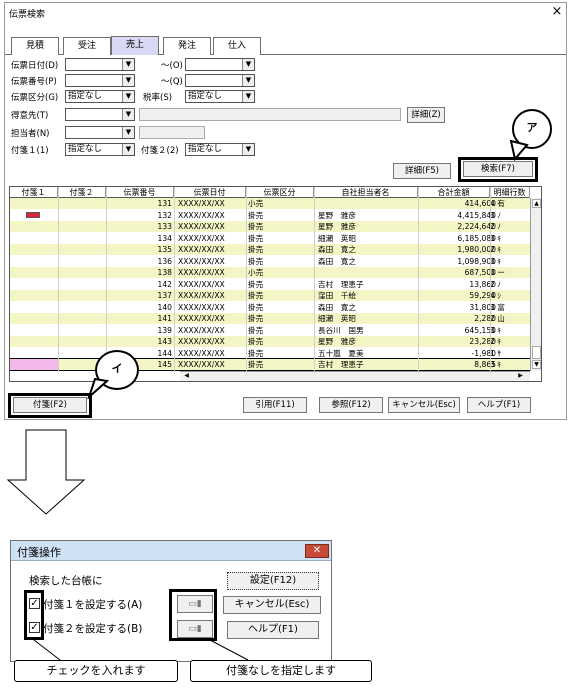 The image size is (573, 692). I want to click on col-tag2: 付箋２, so click(82, 192).